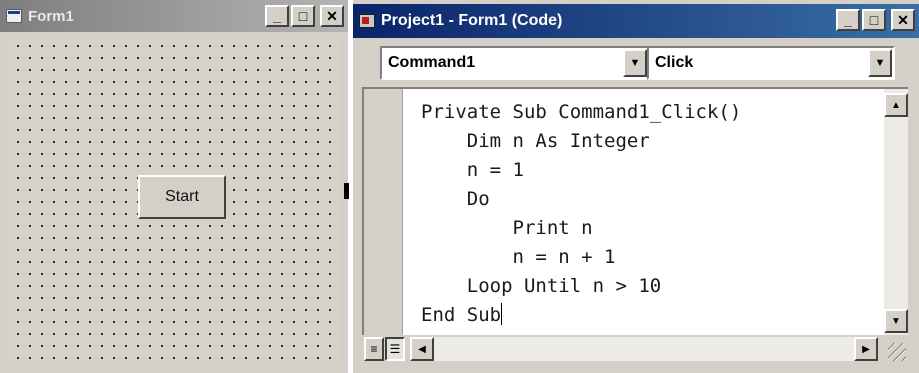 This screenshot has height=373, width=919. I want to click on form1-caption-buttons: _ □ ✕, so click(304, 16).